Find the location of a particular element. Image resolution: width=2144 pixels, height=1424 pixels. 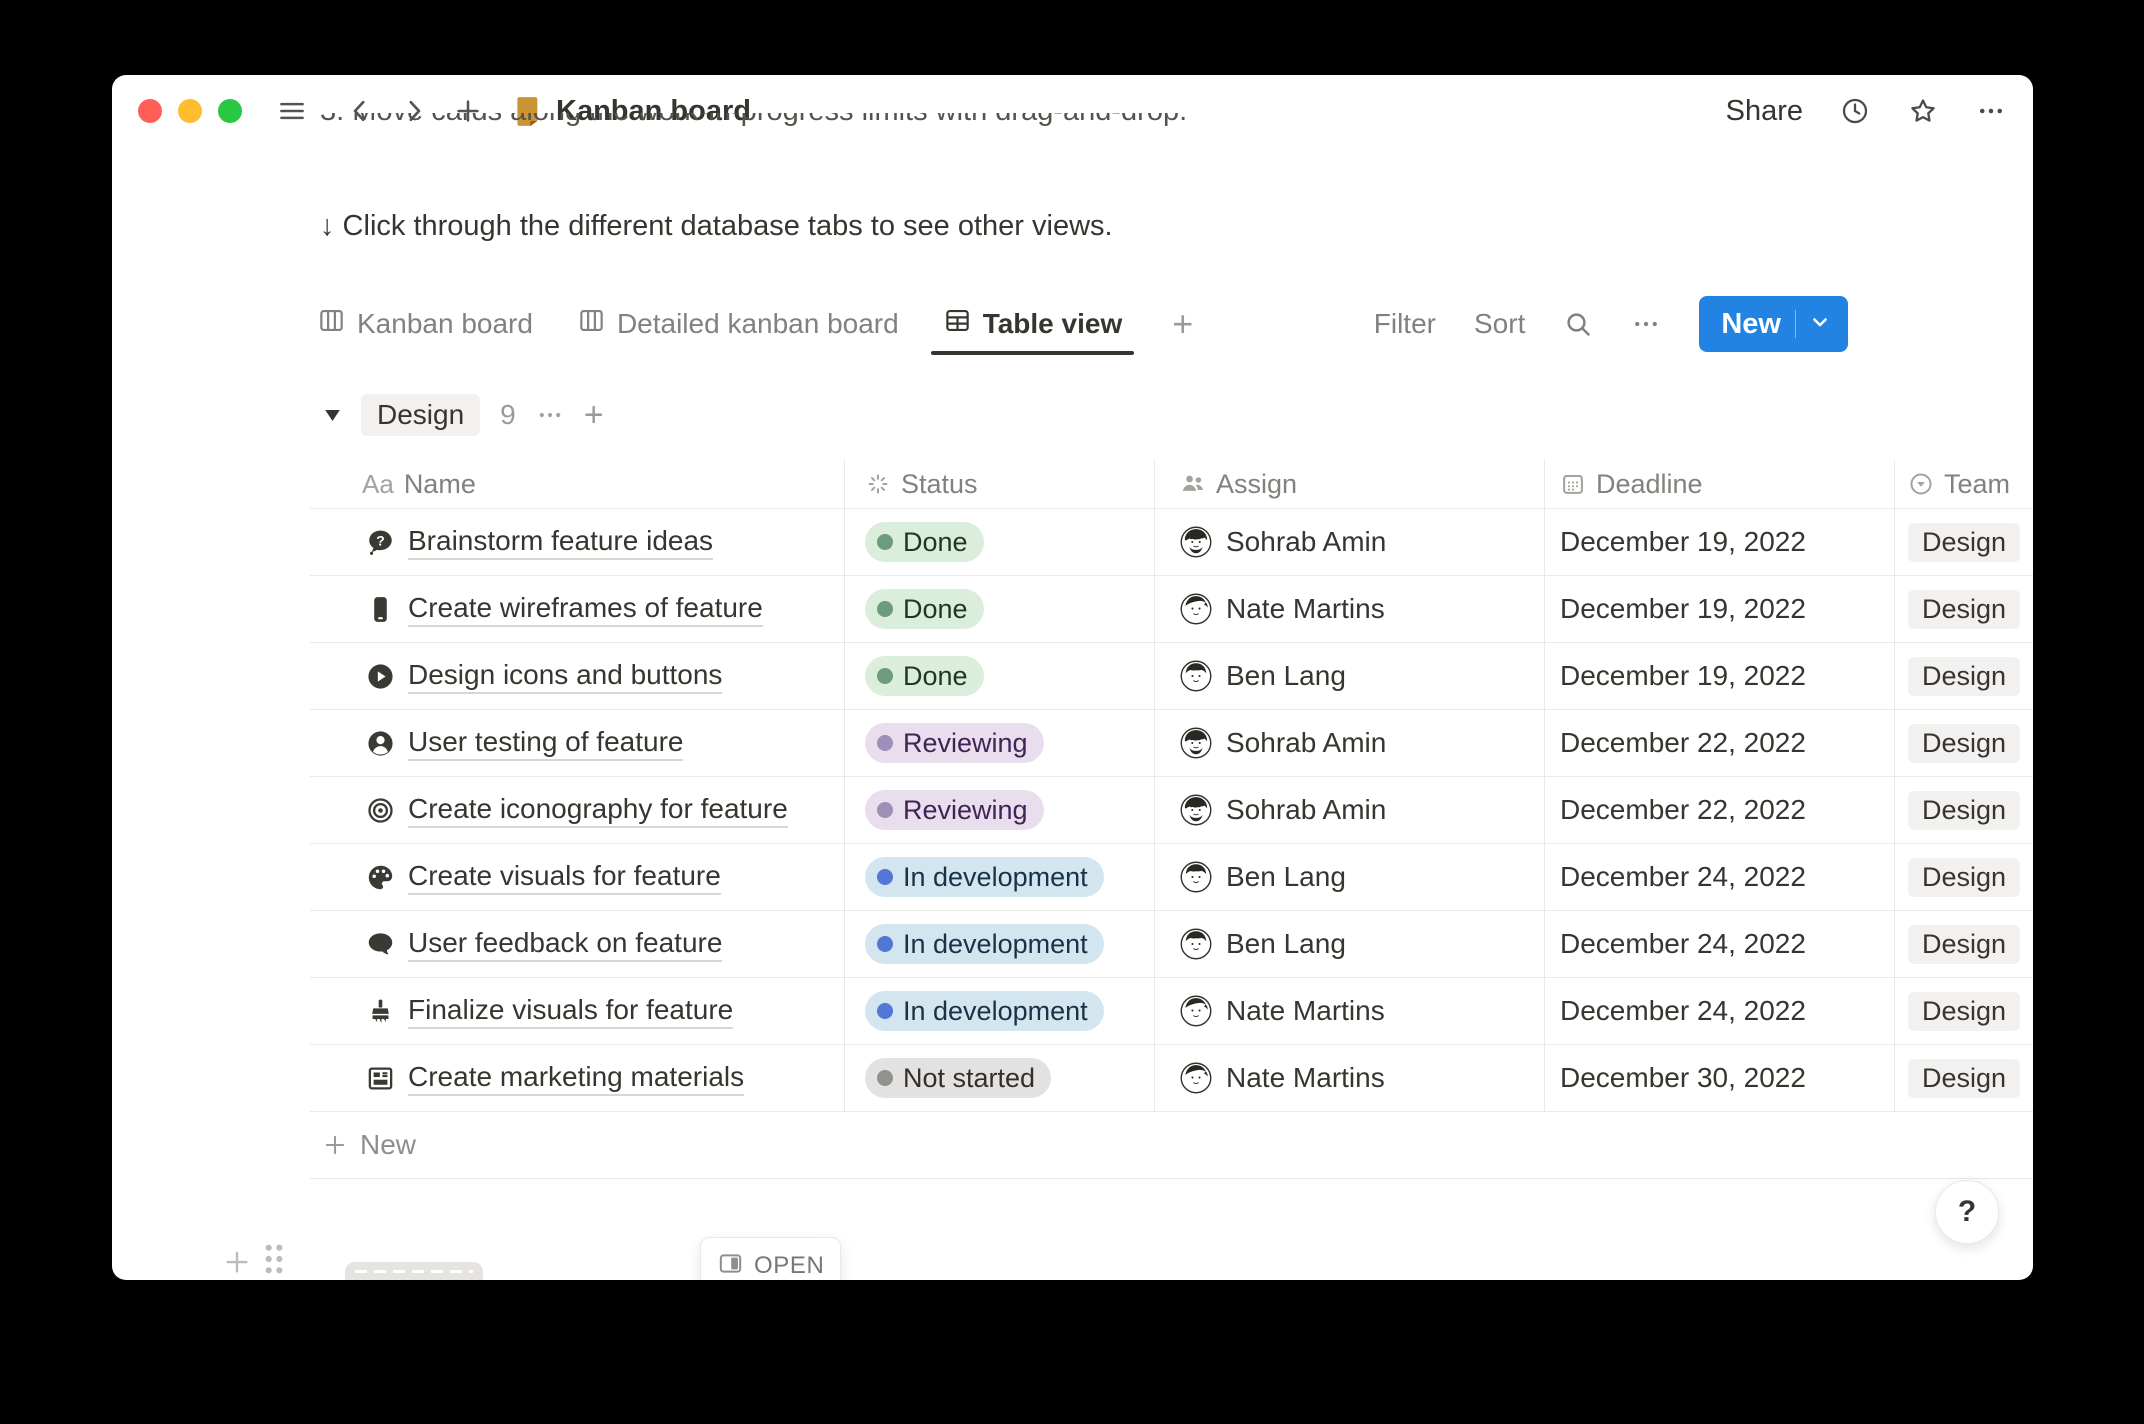

add-view-button: + is located at coordinates (1182, 324).